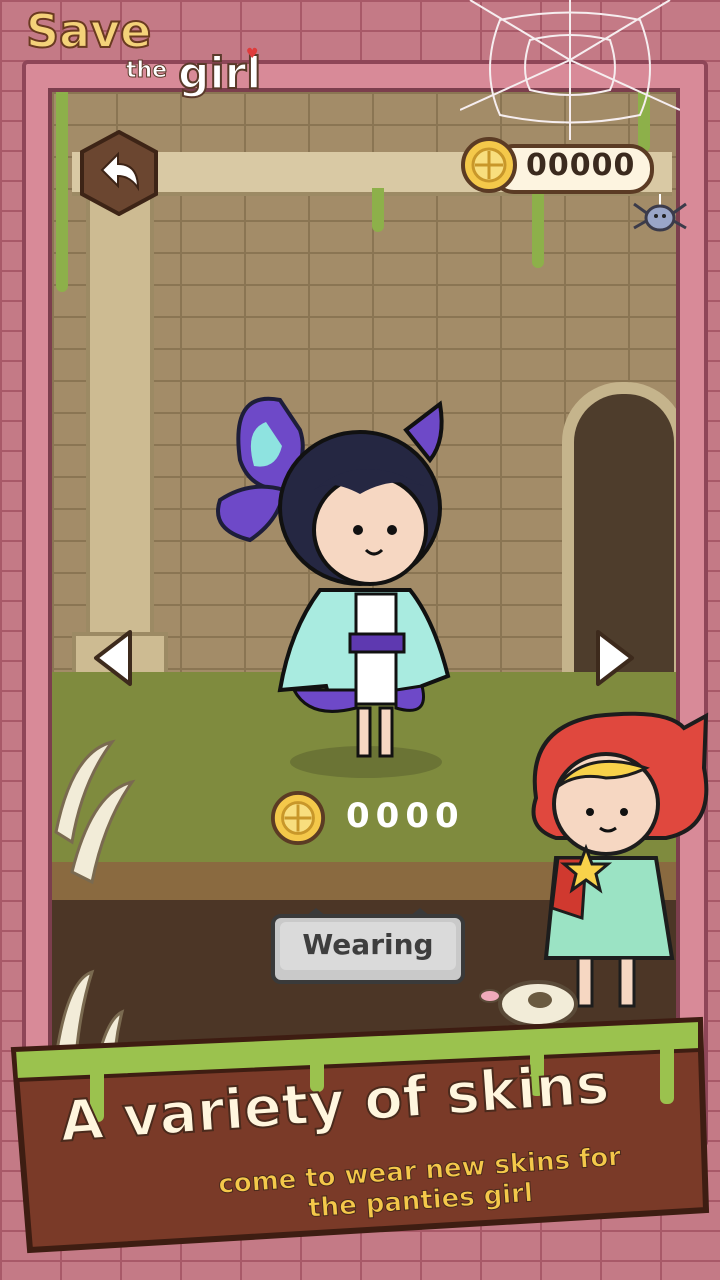 This screenshot has width=720, height=1280. Describe the element at coordinates (581, 165) in the screenshot. I see `coin-count: 00000` at that location.